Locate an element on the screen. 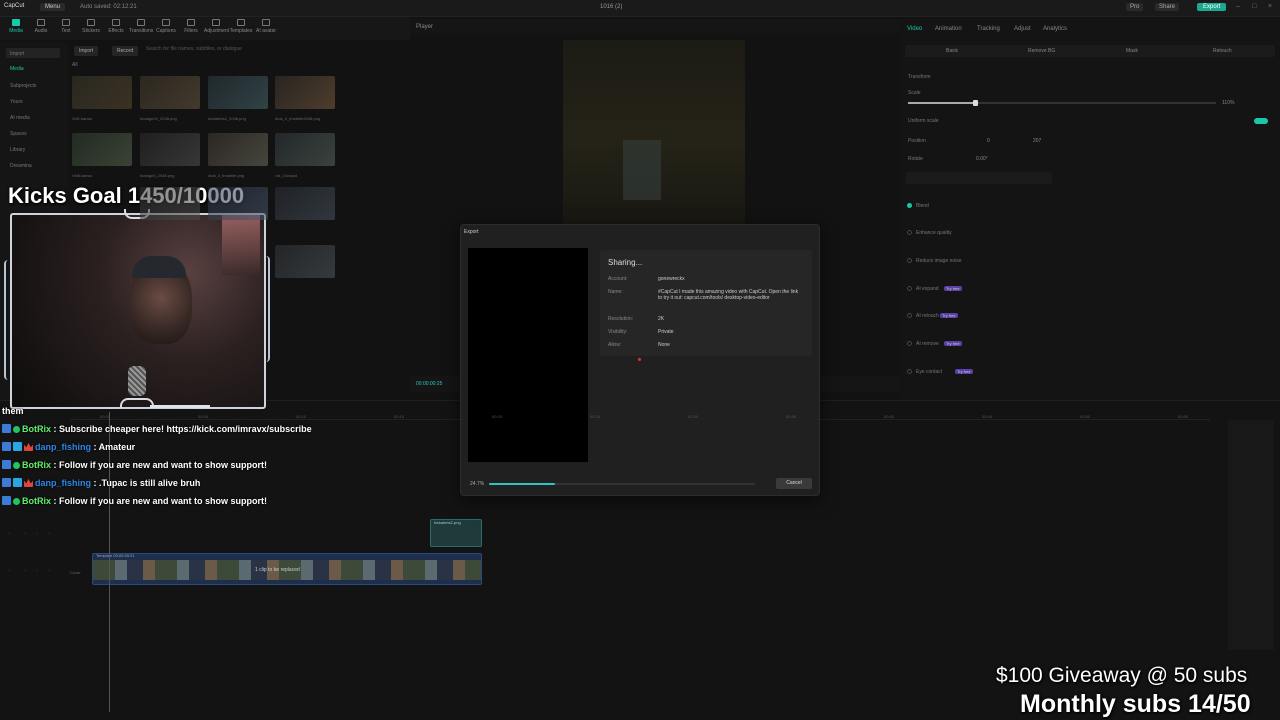 The height and width of the screenshot is (720, 1280). monthly-subs-overlay: Monthly subs 14/50 is located at coordinates (1135, 704).